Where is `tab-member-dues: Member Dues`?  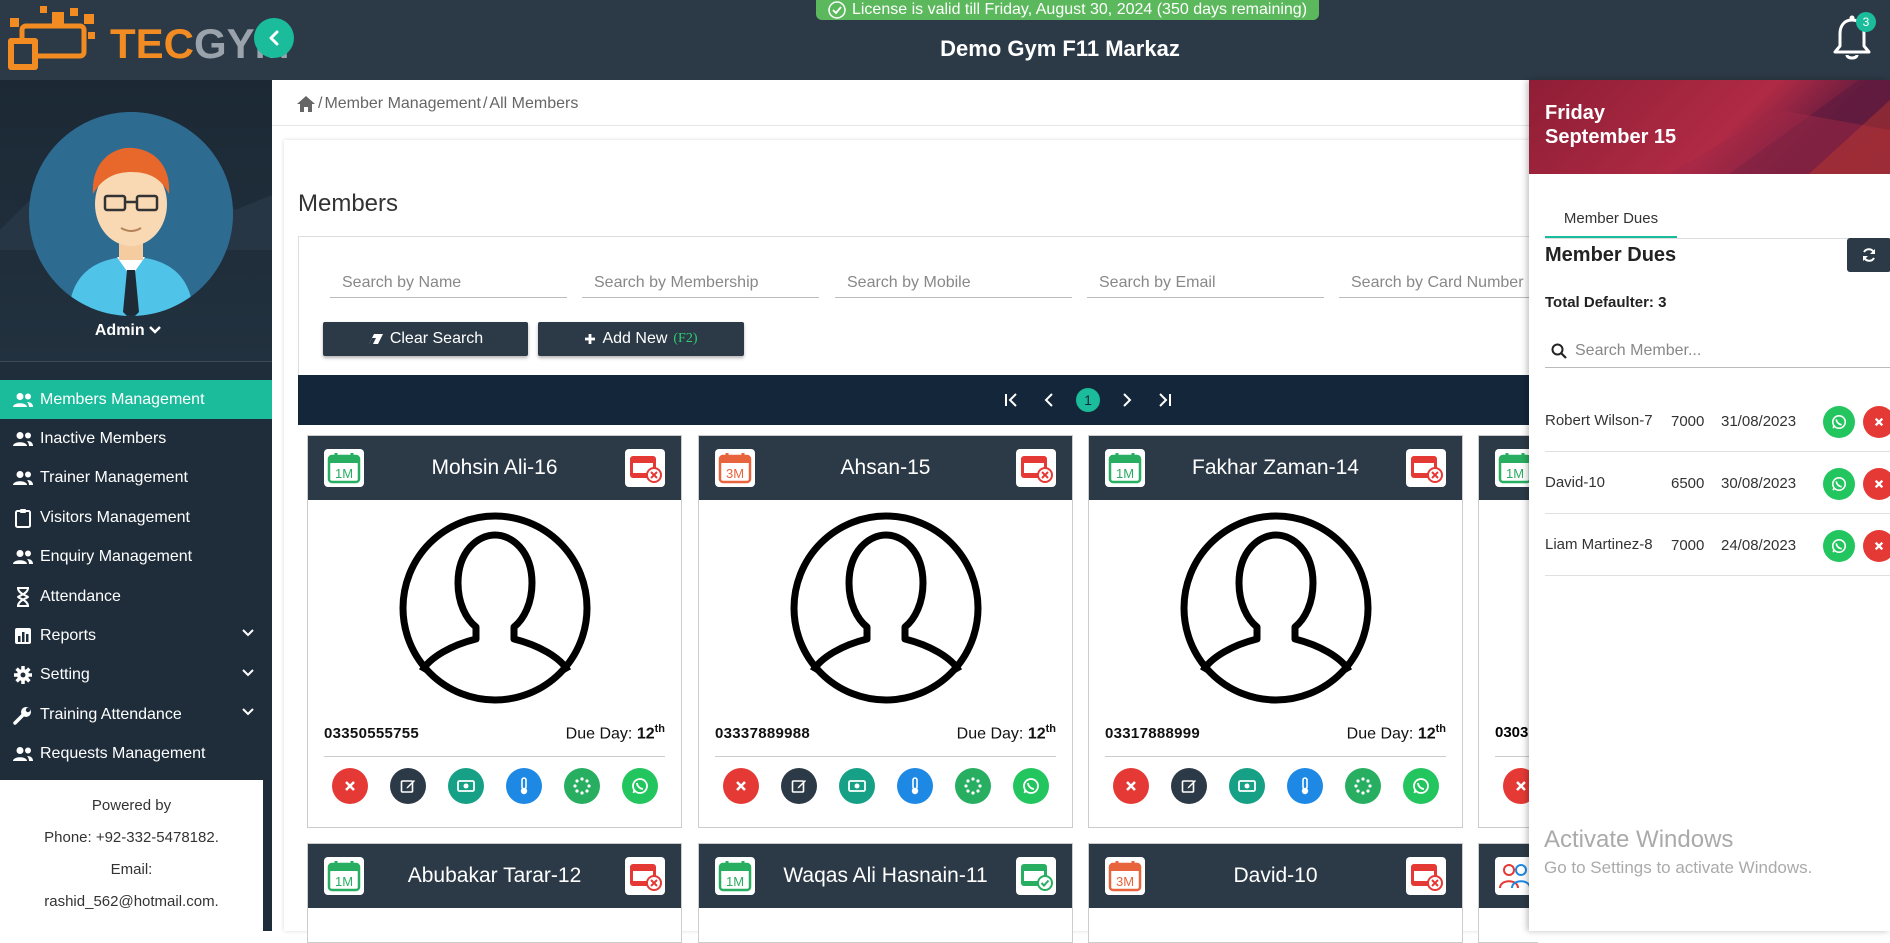
tab-member-dues: Member Dues is located at coordinates (1611, 219).